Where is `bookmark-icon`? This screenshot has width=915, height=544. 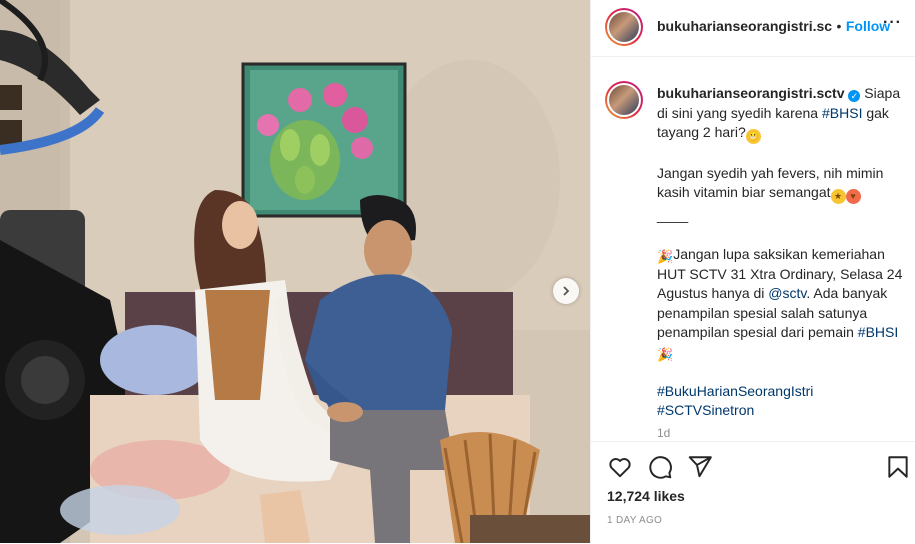 bookmark-icon is located at coordinates (898, 467).